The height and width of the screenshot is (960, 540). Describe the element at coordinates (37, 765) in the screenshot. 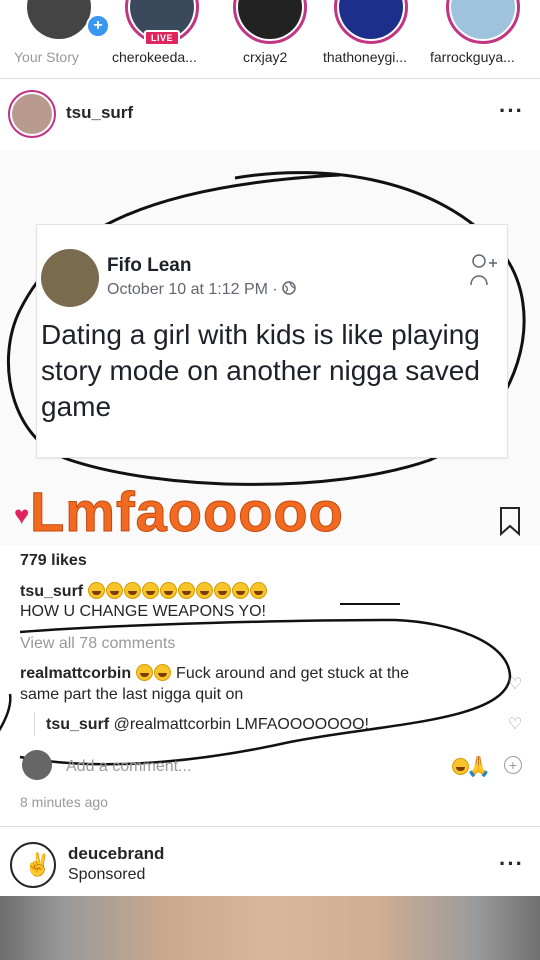

I see `my-avatar` at that location.